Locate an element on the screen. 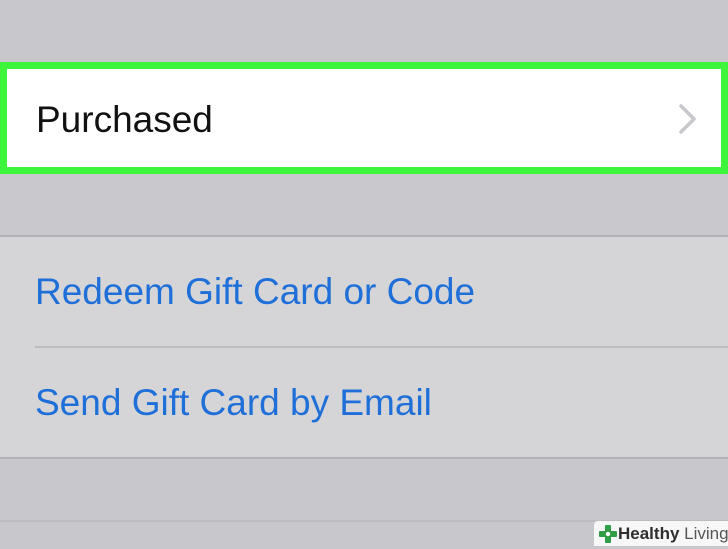 This screenshot has height=549, width=728. purchased-label: Purchased is located at coordinates (124, 119).